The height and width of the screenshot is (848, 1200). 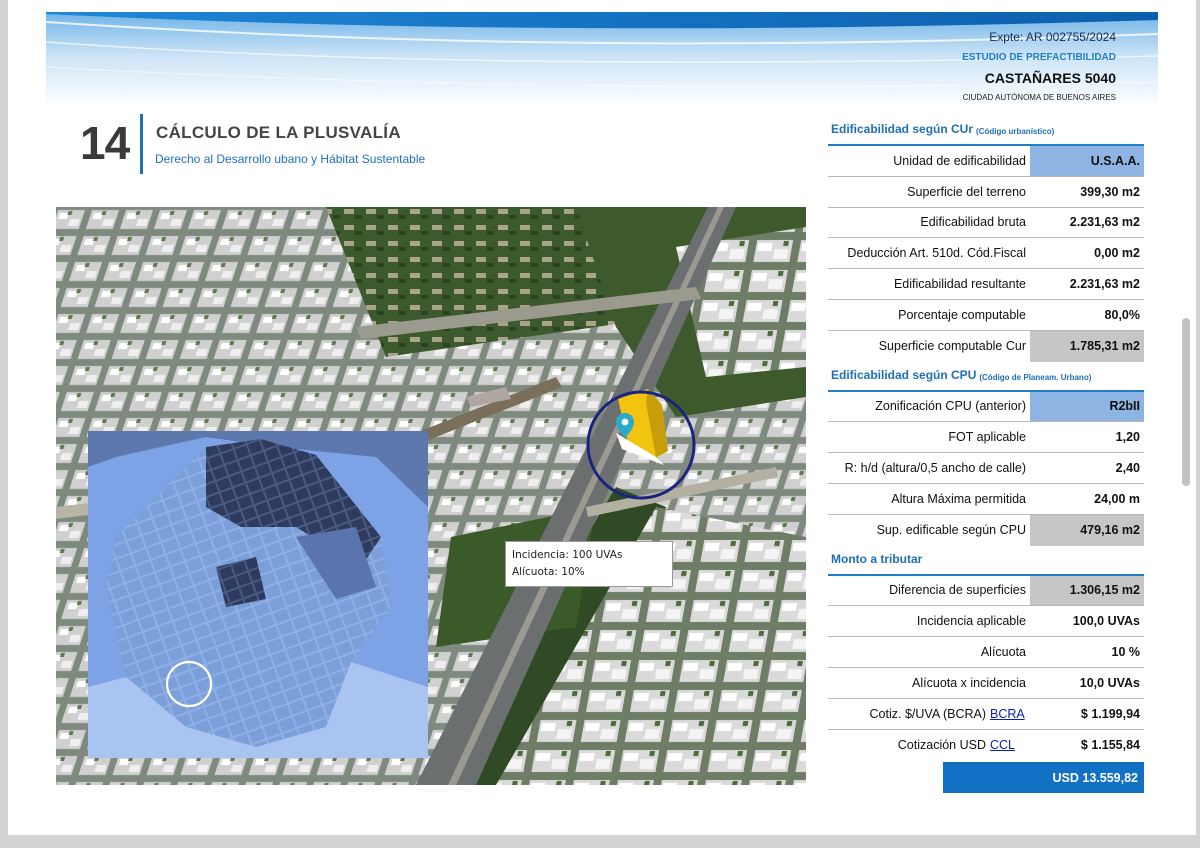 I want to click on cpu-section-title: Edificabilidad según CPU, so click(x=904, y=374).